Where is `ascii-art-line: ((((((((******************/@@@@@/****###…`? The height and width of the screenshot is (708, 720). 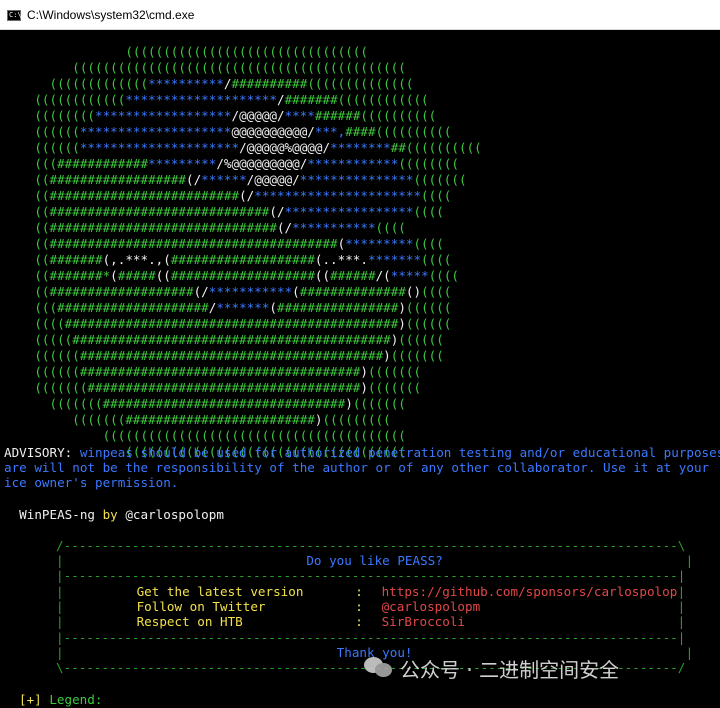
ascii-art-line: ((((((((******************/@@@@@/****###… is located at coordinates (220, 115).